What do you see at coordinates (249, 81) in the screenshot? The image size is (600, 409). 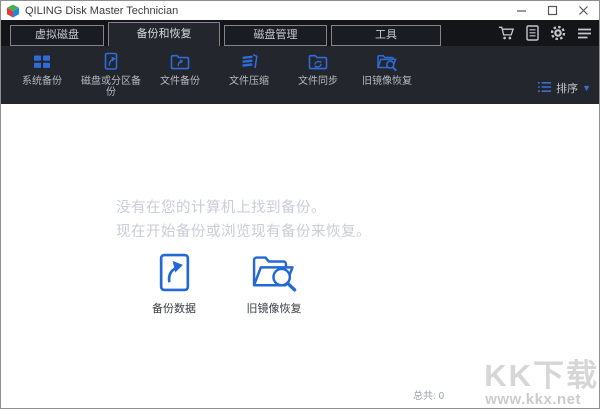 I see `toolbar-item-label: 文件压缩` at bounding box center [249, 81].